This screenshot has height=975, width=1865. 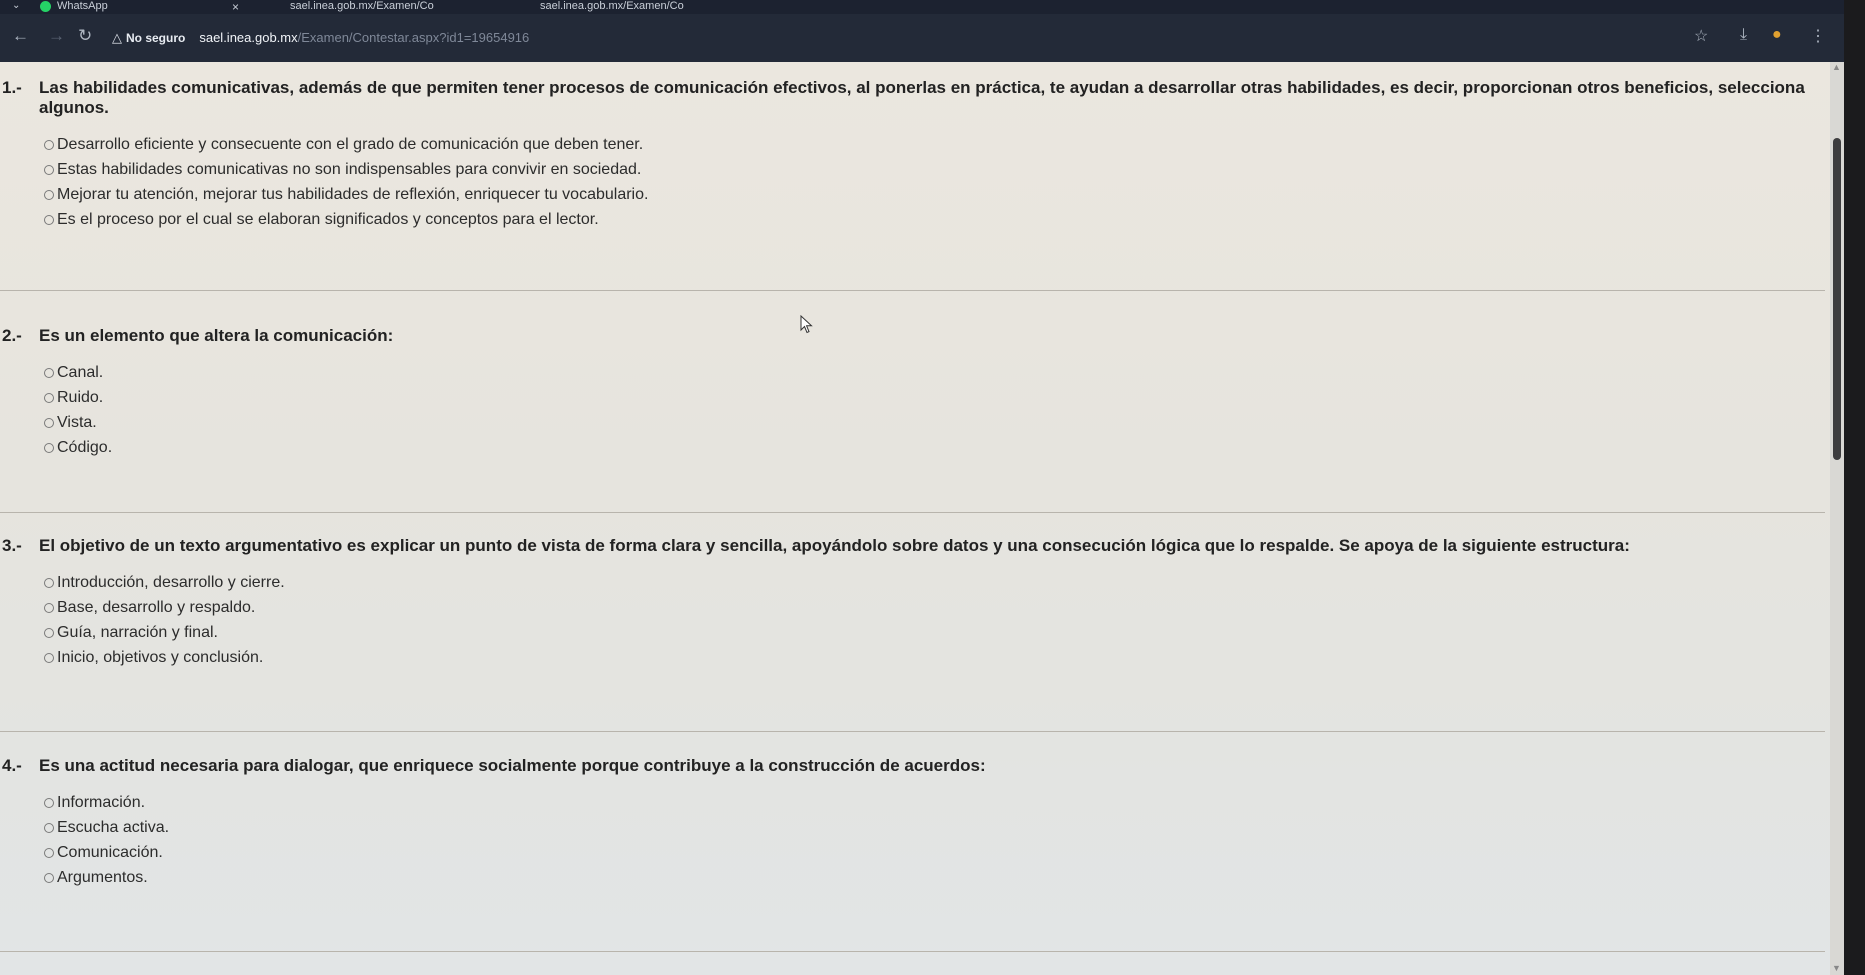 What do you see at coordinates (934, 852) in the screenshot?
I see `answer-option: Comunicación.` at bounding box center [934, 852].